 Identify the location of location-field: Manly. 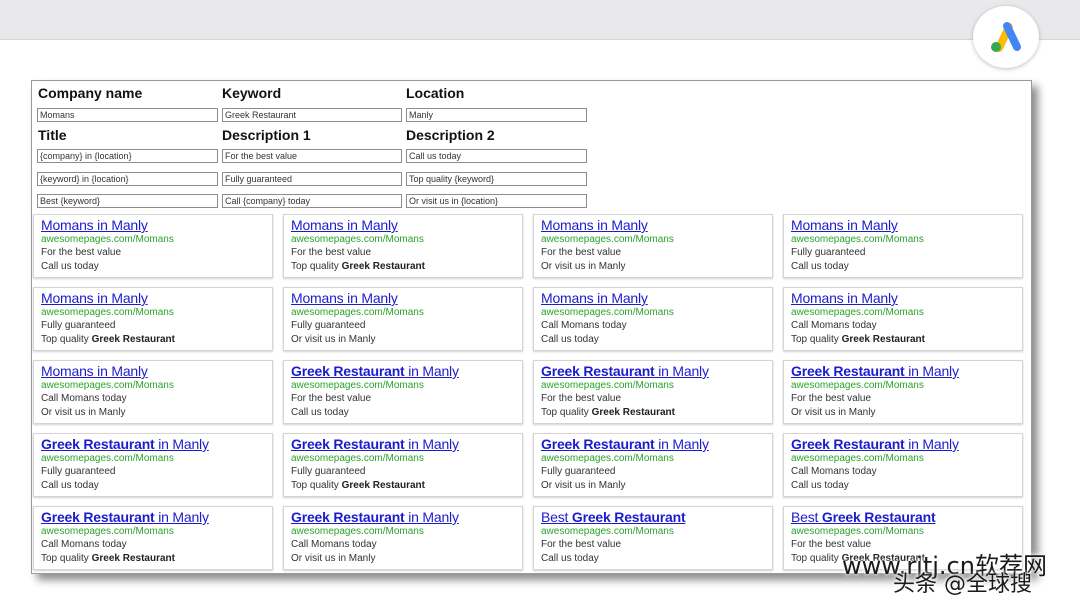
(496, 115).